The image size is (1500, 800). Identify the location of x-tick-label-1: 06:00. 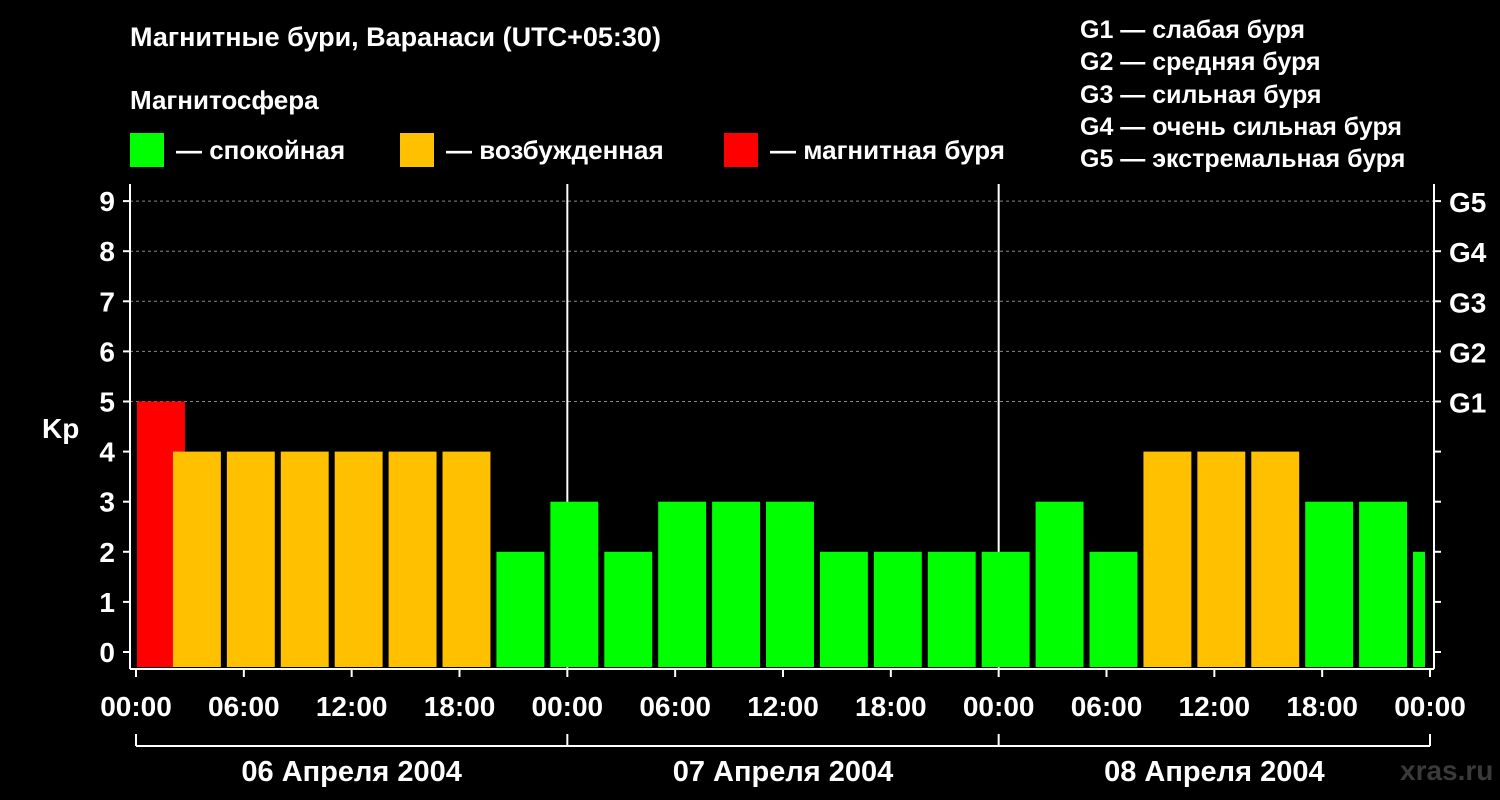
(244, 706).